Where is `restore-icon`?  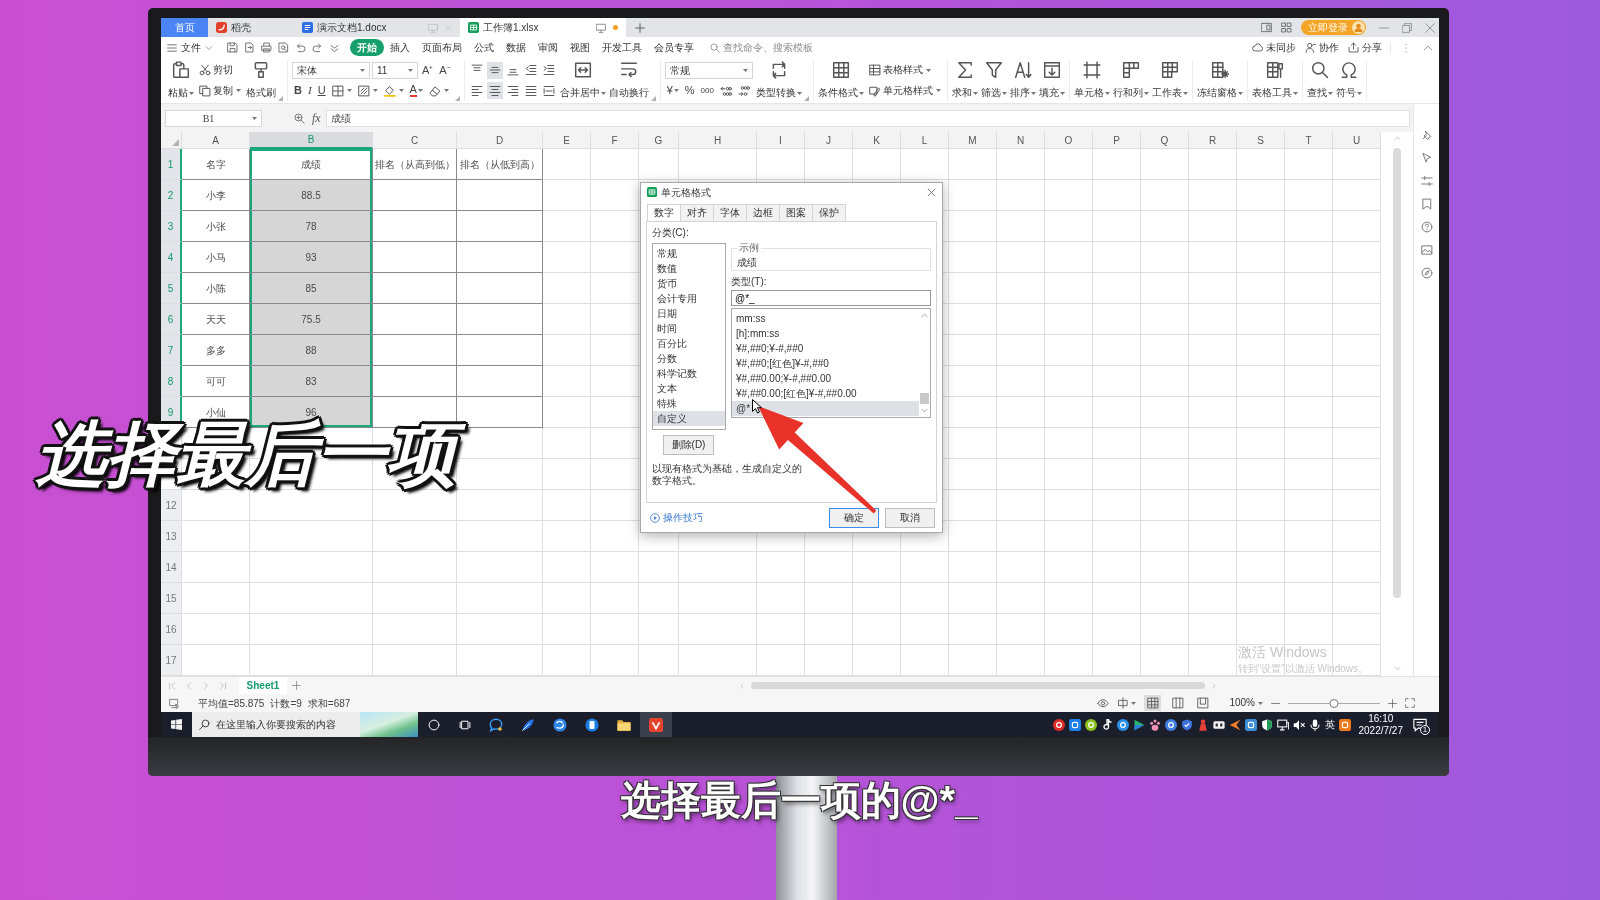
restore-icon is located at coordinates (1407, 27).